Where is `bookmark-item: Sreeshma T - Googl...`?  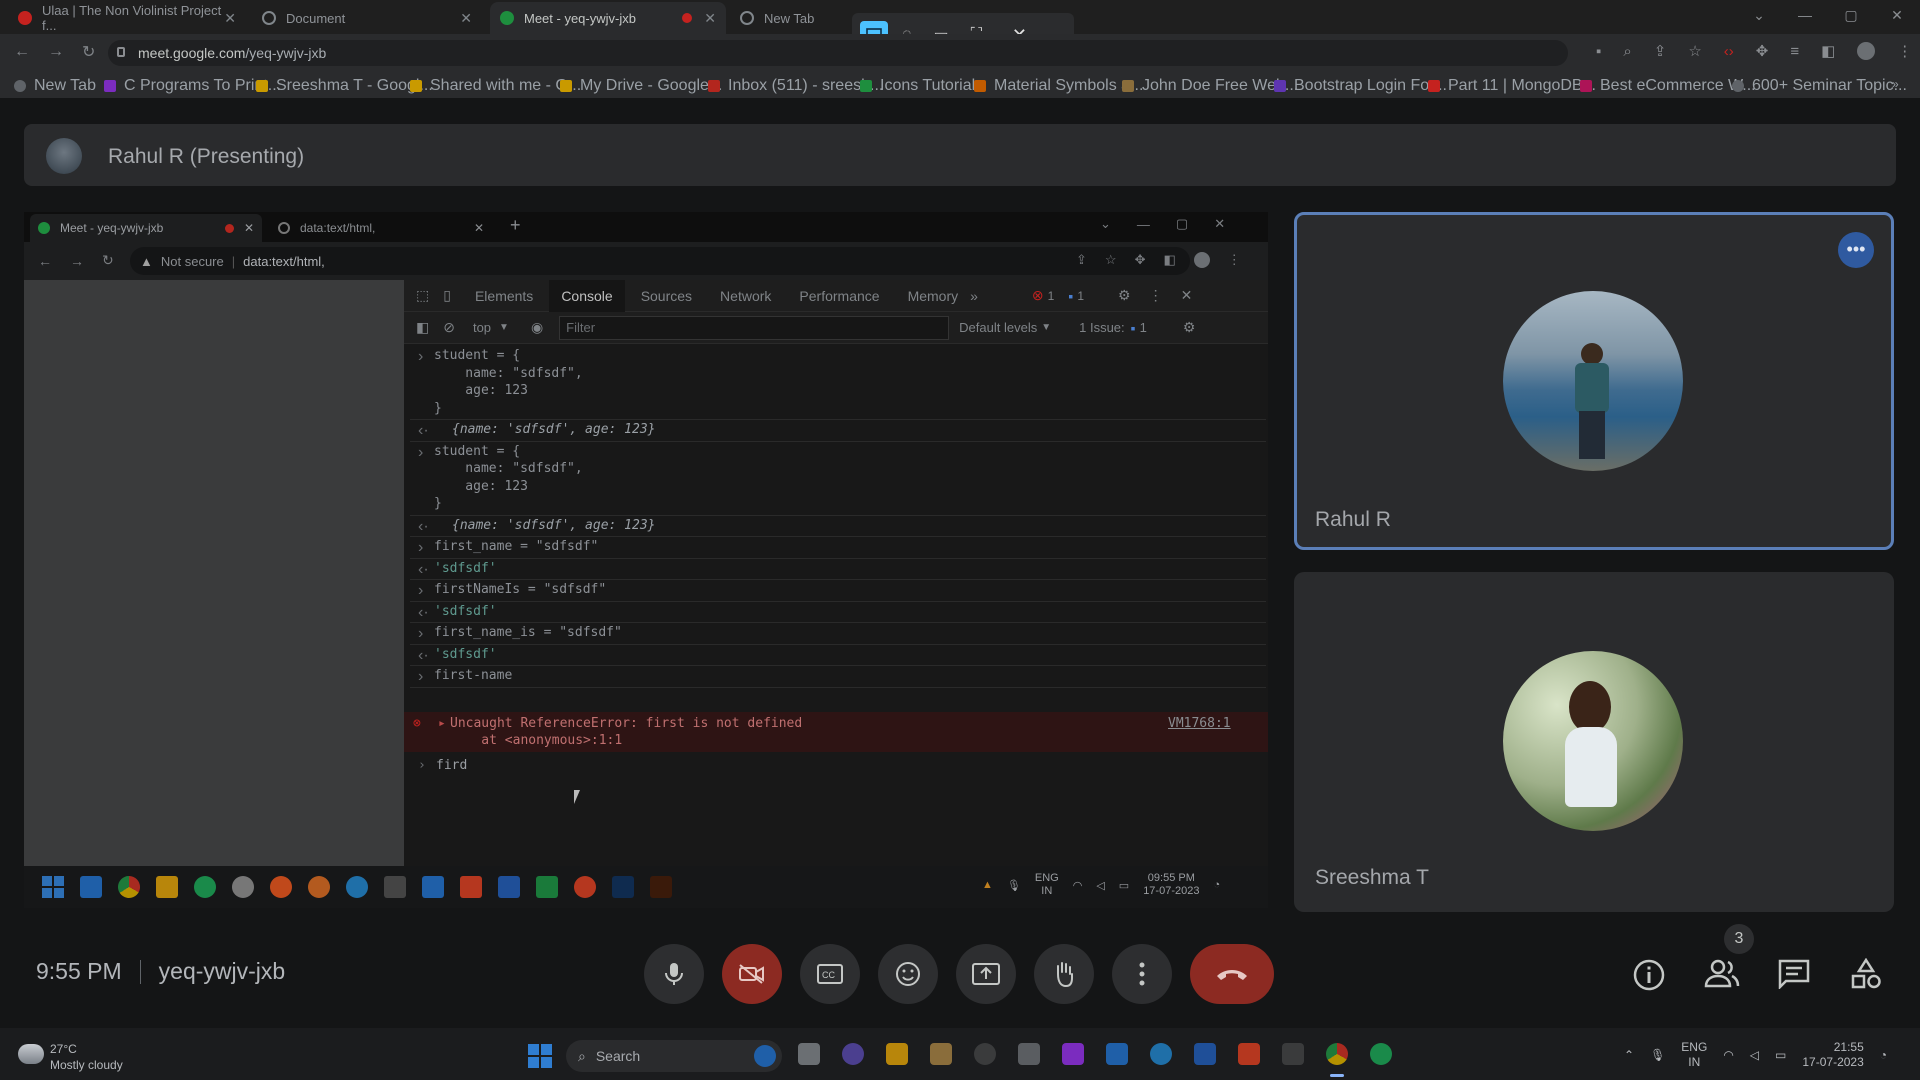 bookmark-item: Sreeshma T - Googl... is located at coordinates (344, 86).